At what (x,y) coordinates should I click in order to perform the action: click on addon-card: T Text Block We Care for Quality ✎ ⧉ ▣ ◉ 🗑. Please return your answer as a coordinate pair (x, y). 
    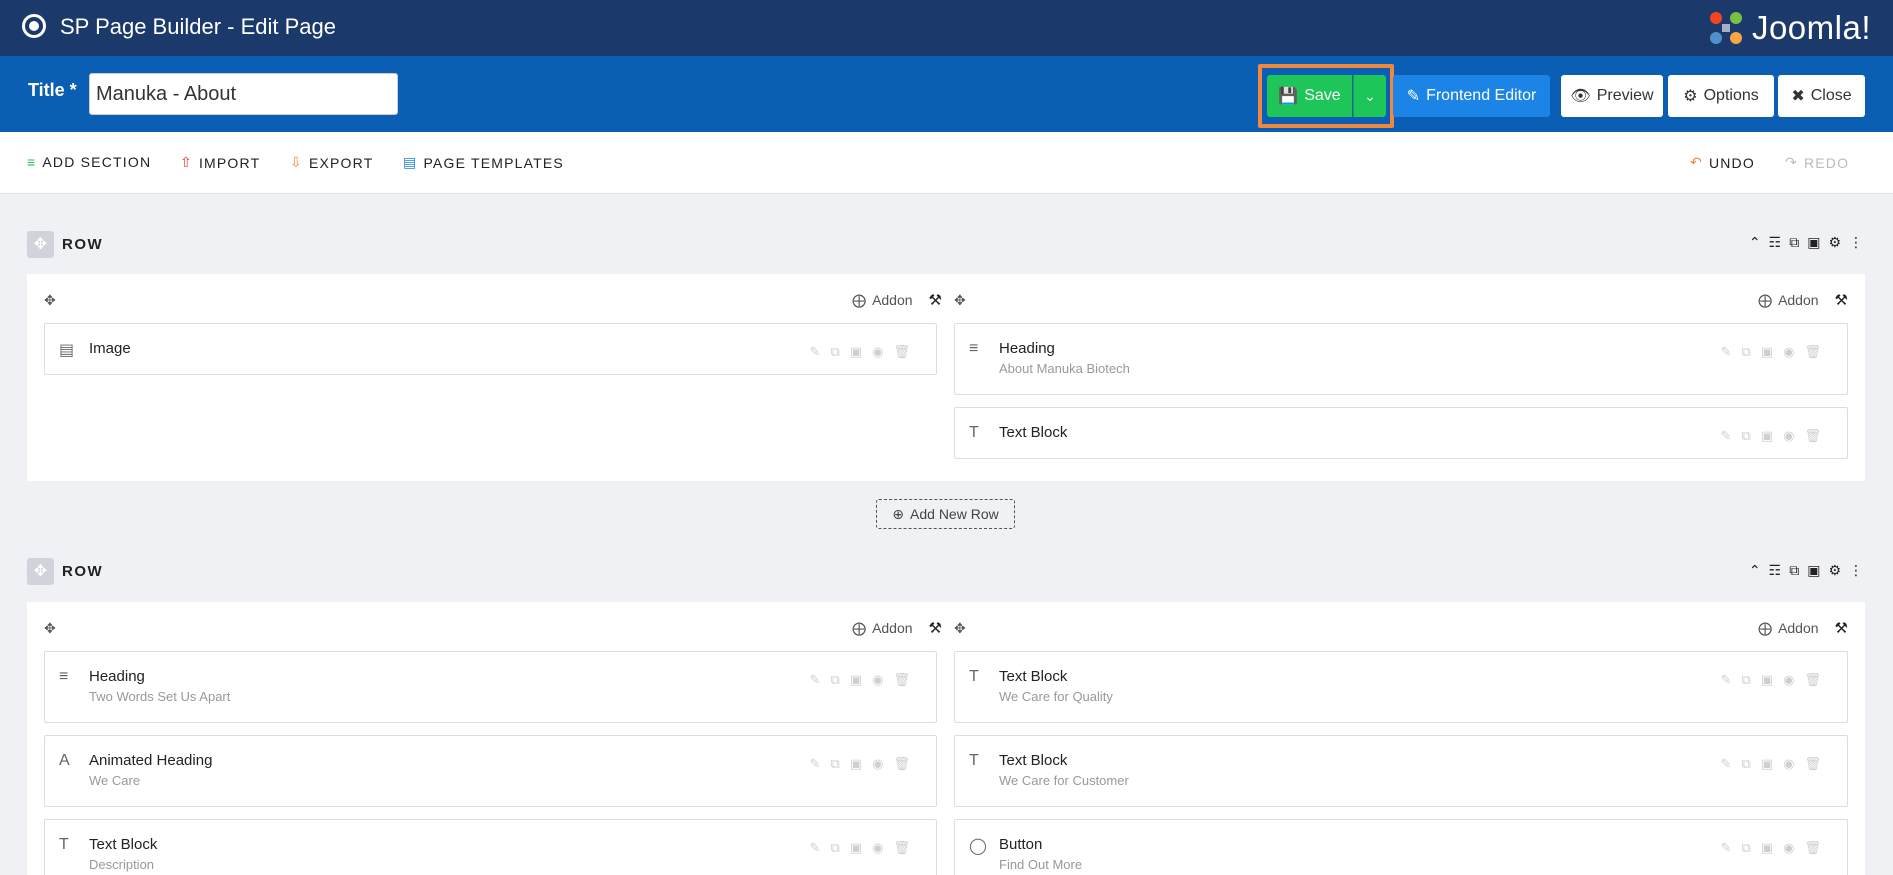
    Looking at the image, I should click on (1401, 687).